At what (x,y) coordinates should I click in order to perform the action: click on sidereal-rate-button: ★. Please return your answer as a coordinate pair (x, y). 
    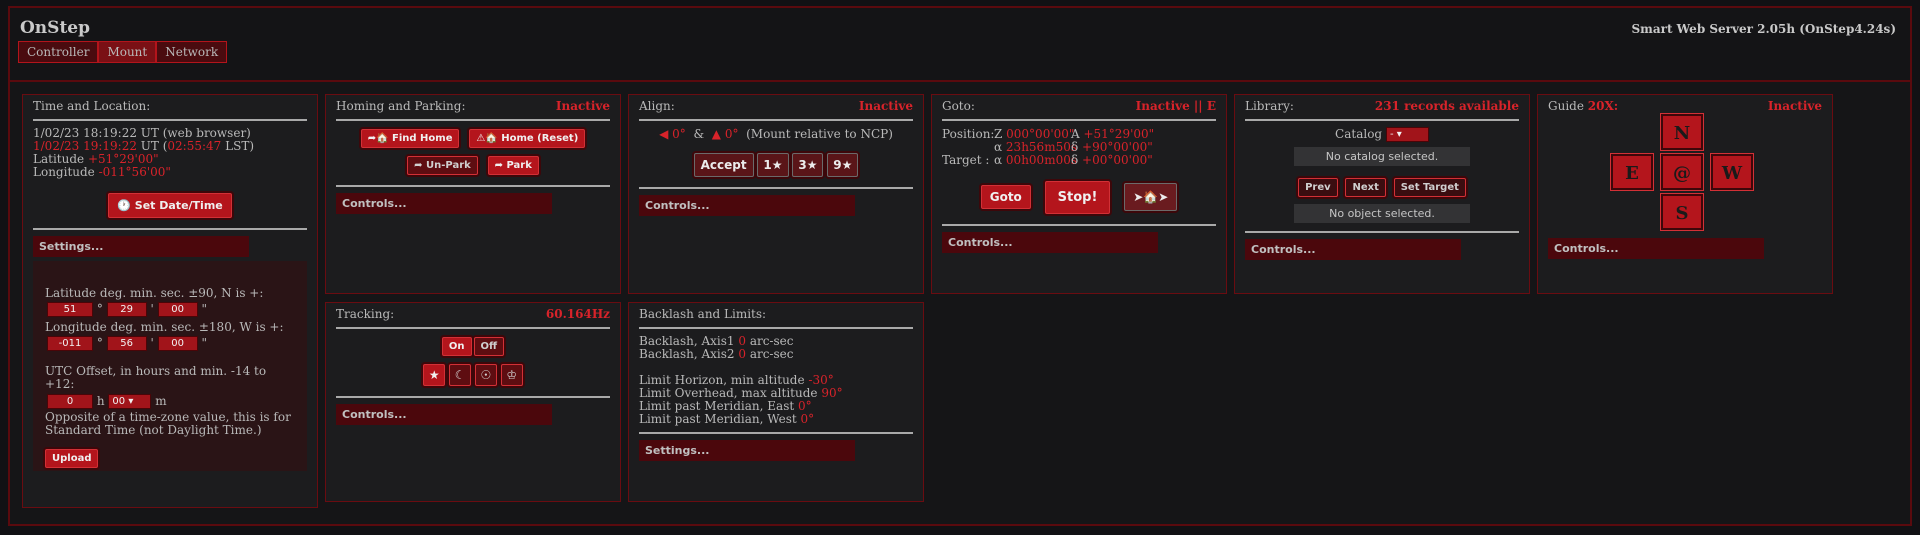
    Looking at the image, I should click on (434, 375).